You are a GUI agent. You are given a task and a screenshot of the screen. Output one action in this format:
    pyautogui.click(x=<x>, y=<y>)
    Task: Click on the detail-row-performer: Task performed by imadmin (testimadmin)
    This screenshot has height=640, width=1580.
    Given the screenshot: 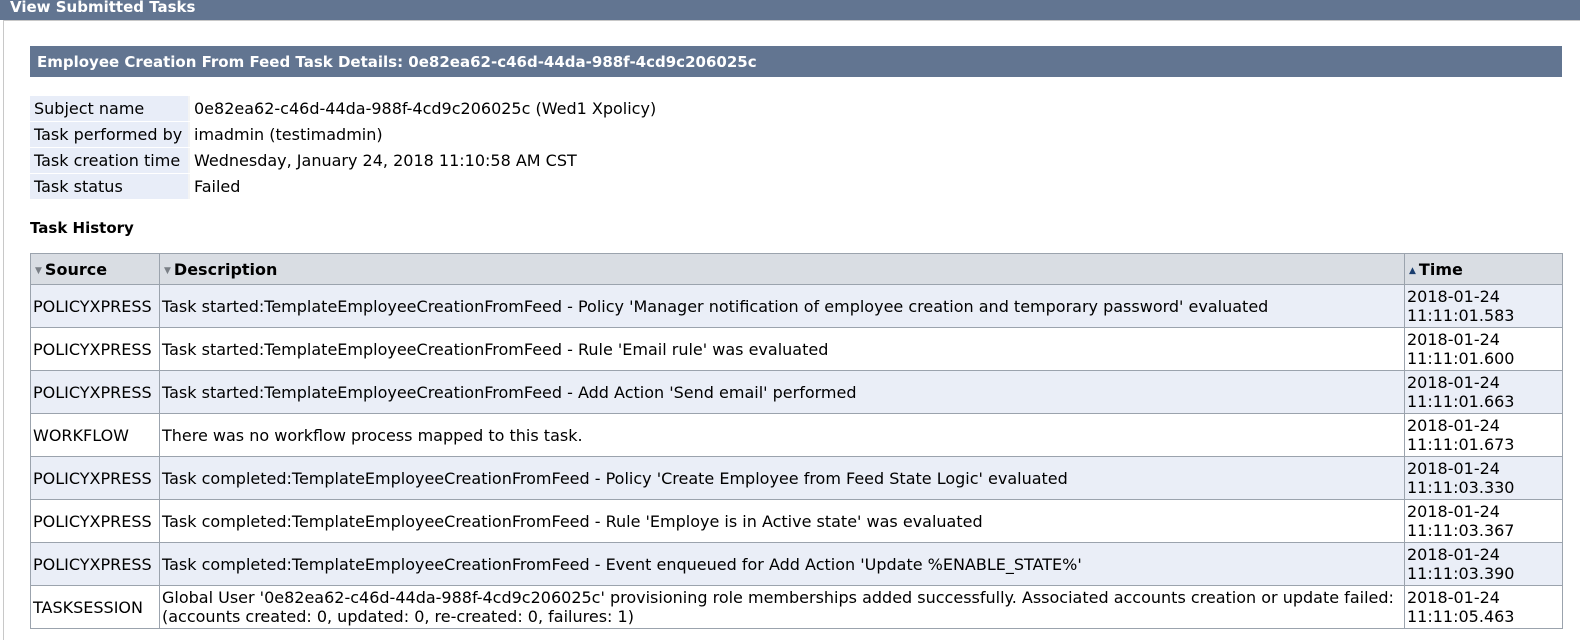 What is the action you would take?
    pyautogui.click(x=347, y=134)
    